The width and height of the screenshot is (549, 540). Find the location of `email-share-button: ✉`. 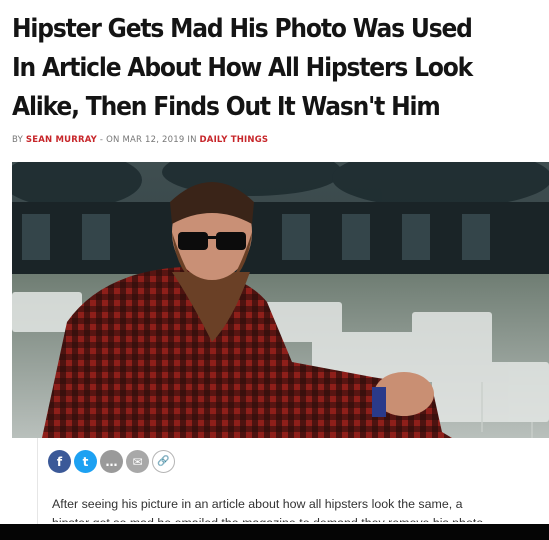

email-share-button: ✉ is located at coordinates (137, 461).